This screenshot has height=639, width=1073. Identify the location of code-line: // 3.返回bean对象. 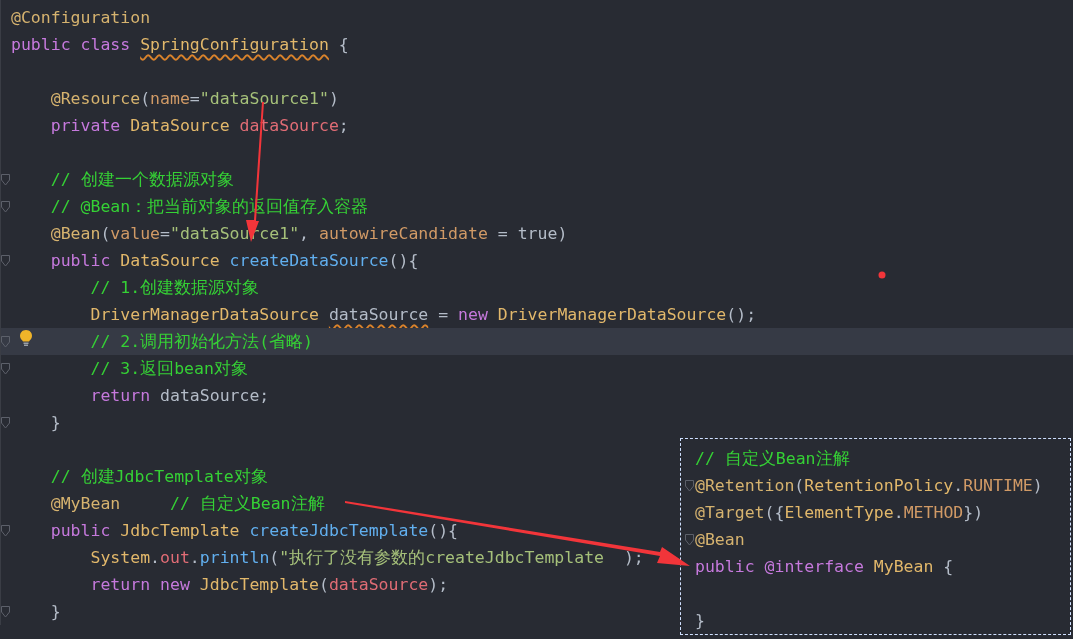
(169, 369).